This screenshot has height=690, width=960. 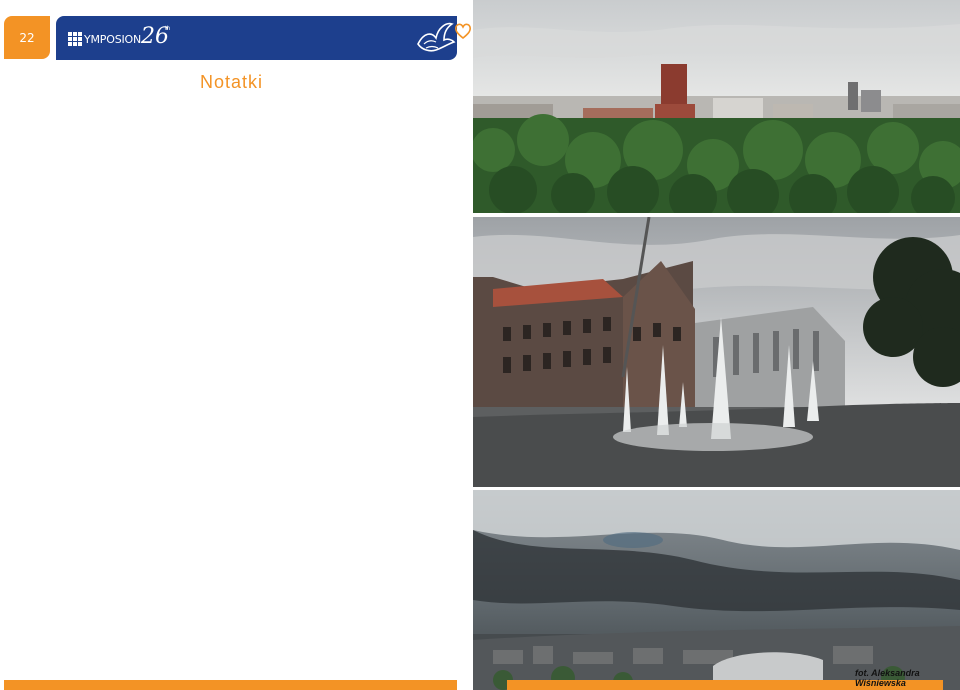 What do you see at coordinates (232, 82) in the screenshot?
I see `notes-title: Notatki` at bounding box center [232, 82].